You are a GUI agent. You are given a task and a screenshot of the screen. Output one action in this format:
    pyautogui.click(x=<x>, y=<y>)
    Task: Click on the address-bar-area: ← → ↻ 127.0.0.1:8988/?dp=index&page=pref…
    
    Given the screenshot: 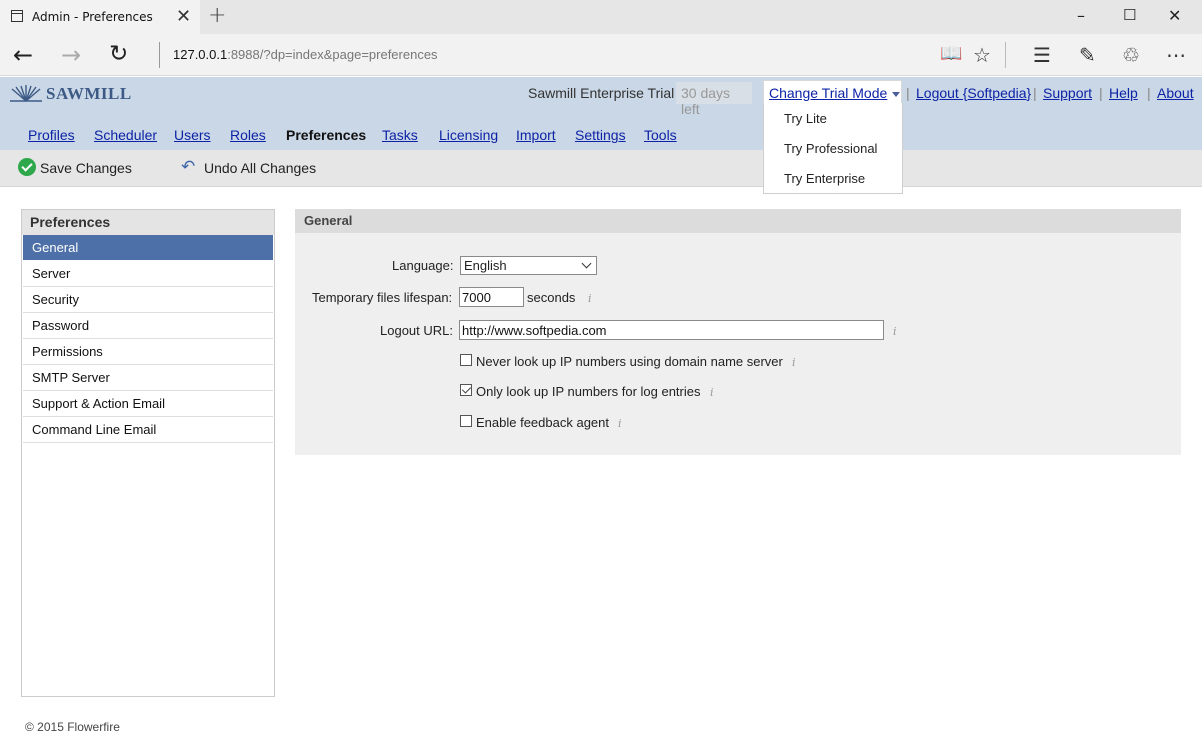 What is the action you would take?
    pyautogui.click(x=601, y=55)
    